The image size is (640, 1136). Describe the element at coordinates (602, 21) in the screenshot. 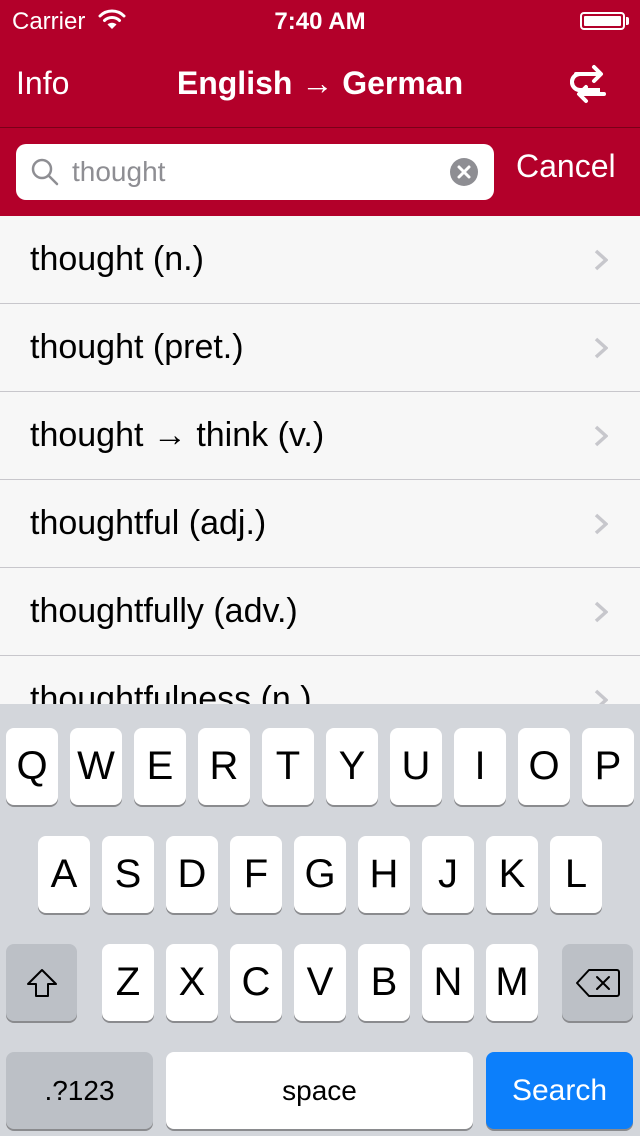

I see `battery-icon` at that location.